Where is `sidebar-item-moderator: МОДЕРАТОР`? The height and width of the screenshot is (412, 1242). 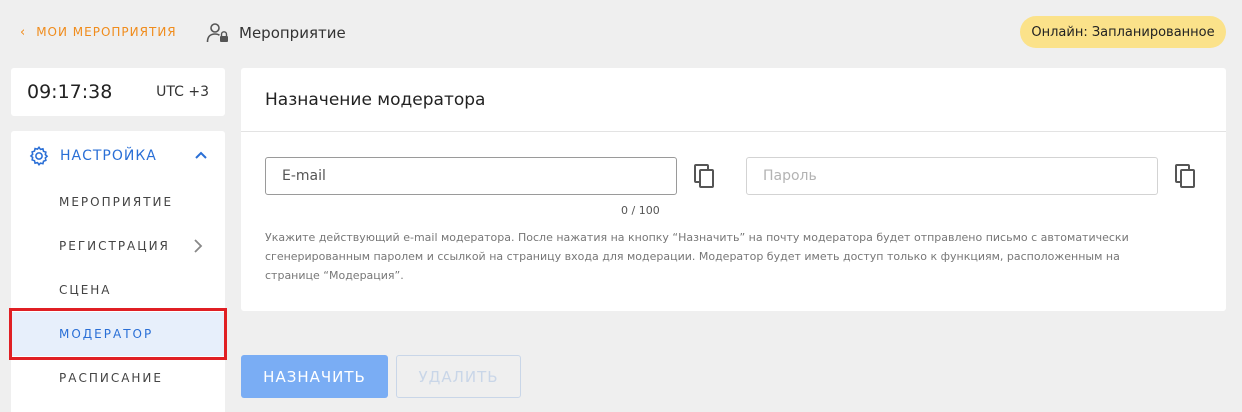
sidebar-item-moderator: МОДЕРАТОР is located at coordinates (118, 334).